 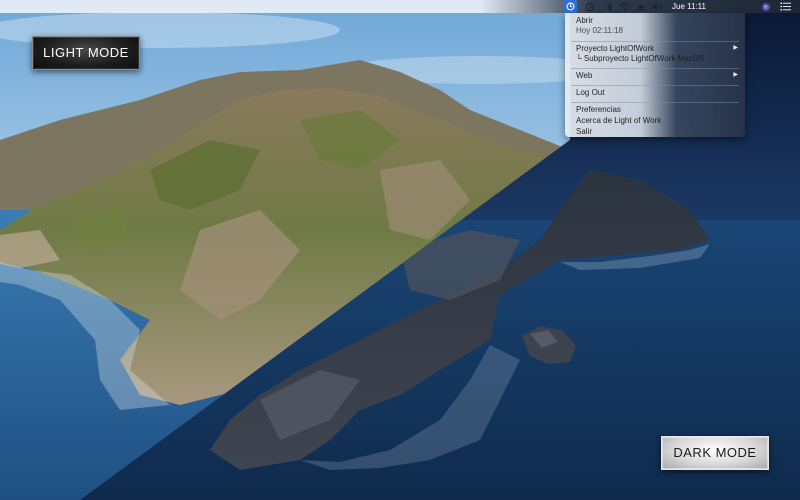 I want to click on siri-icon, so click(x=766, y=6).